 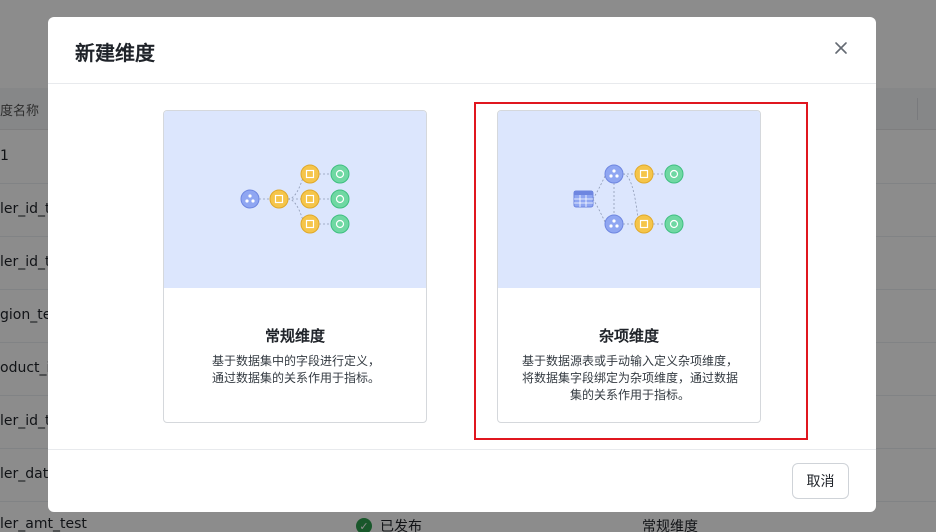 I want to click on regular-dimension-illustration, so click(x=295, y=199).